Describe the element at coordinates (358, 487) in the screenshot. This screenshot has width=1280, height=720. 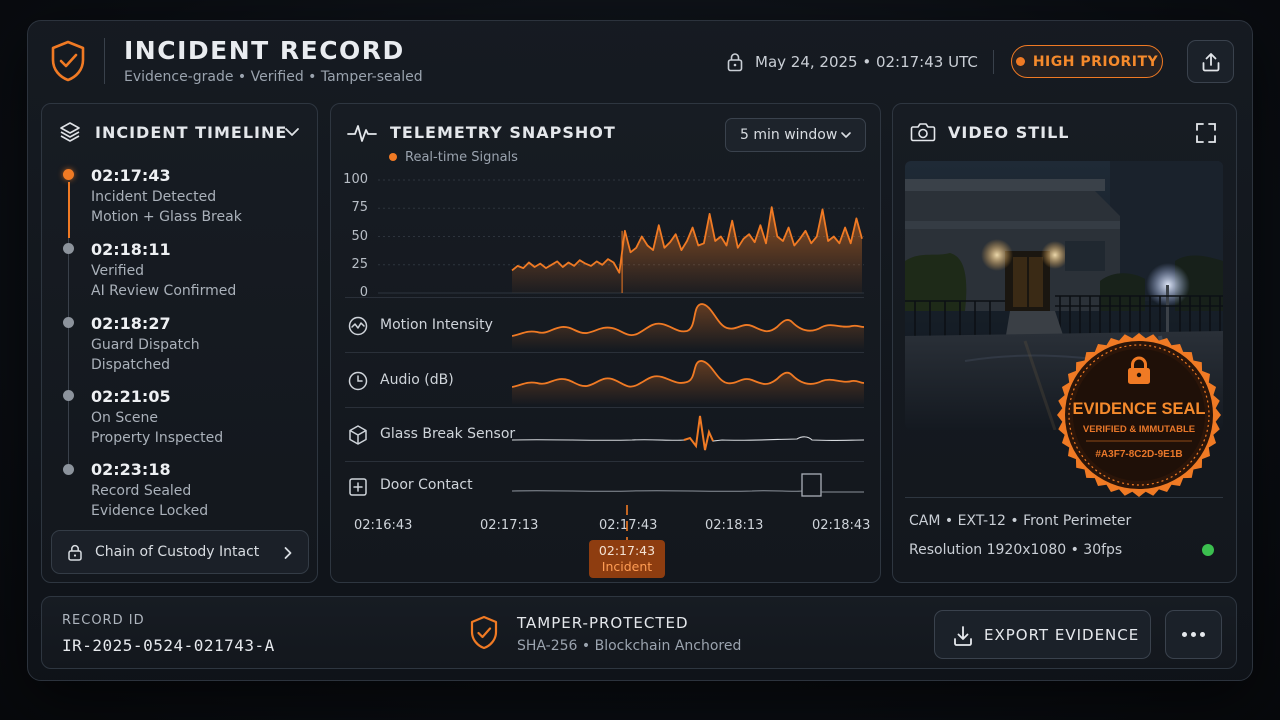
I see `door-contact-icon` at that location.